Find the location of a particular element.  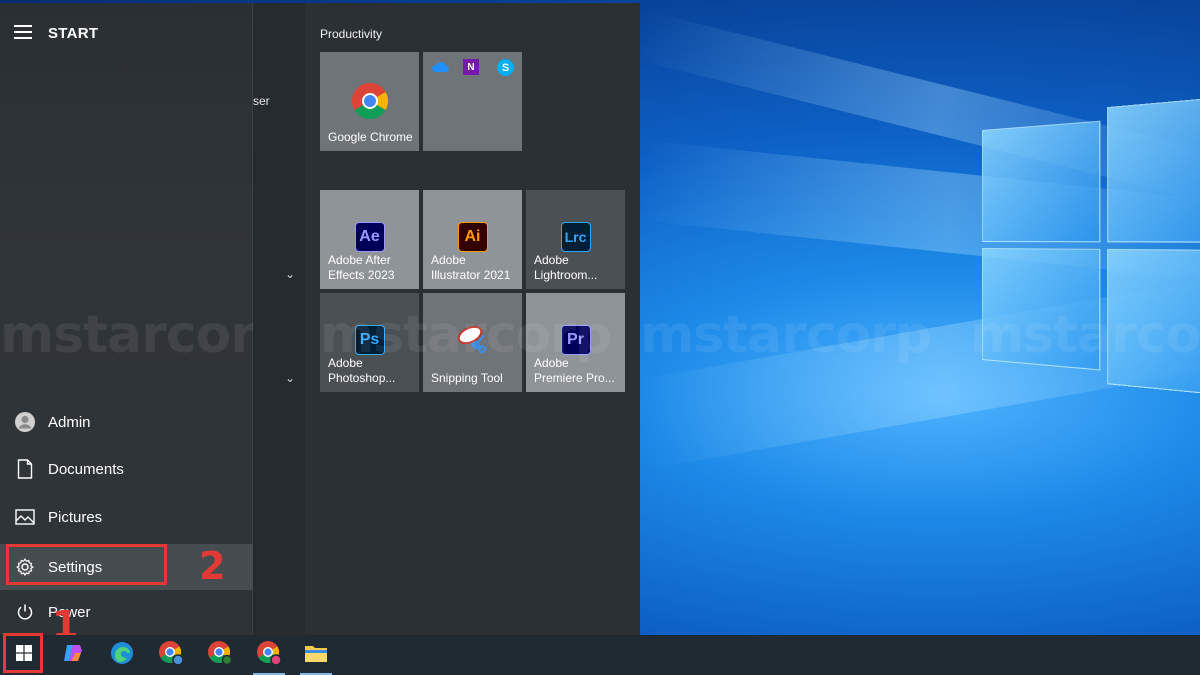

tile-adobe-after-effects: Ae Adobe After Effects 2023 is located at coordinates (369, 239).